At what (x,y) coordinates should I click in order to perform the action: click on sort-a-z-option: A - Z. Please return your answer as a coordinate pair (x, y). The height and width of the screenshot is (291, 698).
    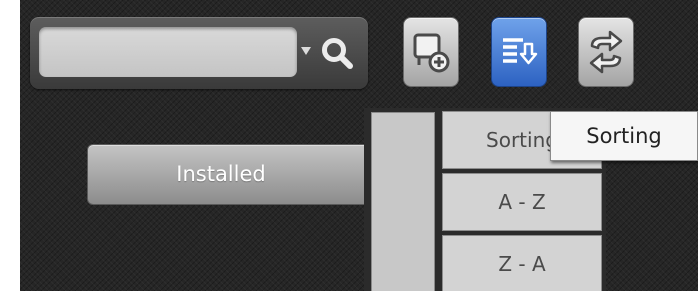
    Looking at the image, I should click on (522, 202).